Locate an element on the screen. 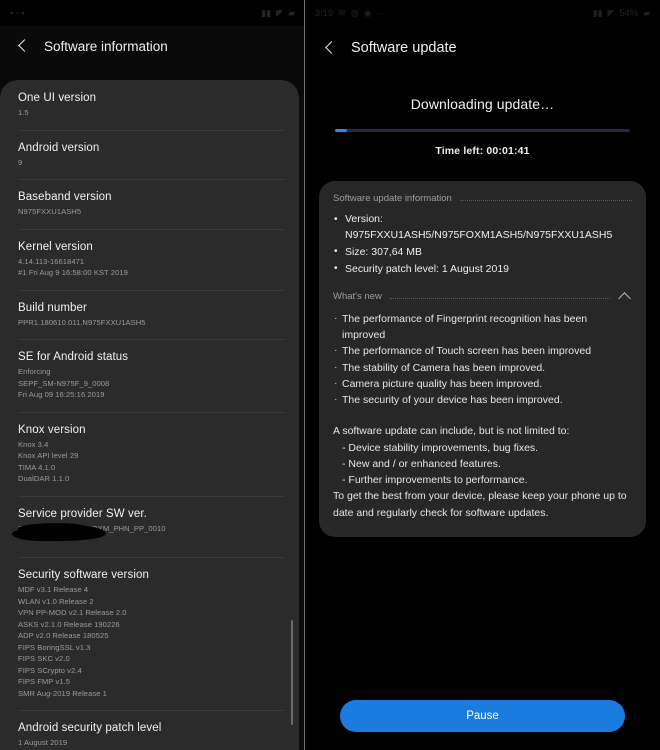  row-title: Kernel version is located at coordinates (55, 246).